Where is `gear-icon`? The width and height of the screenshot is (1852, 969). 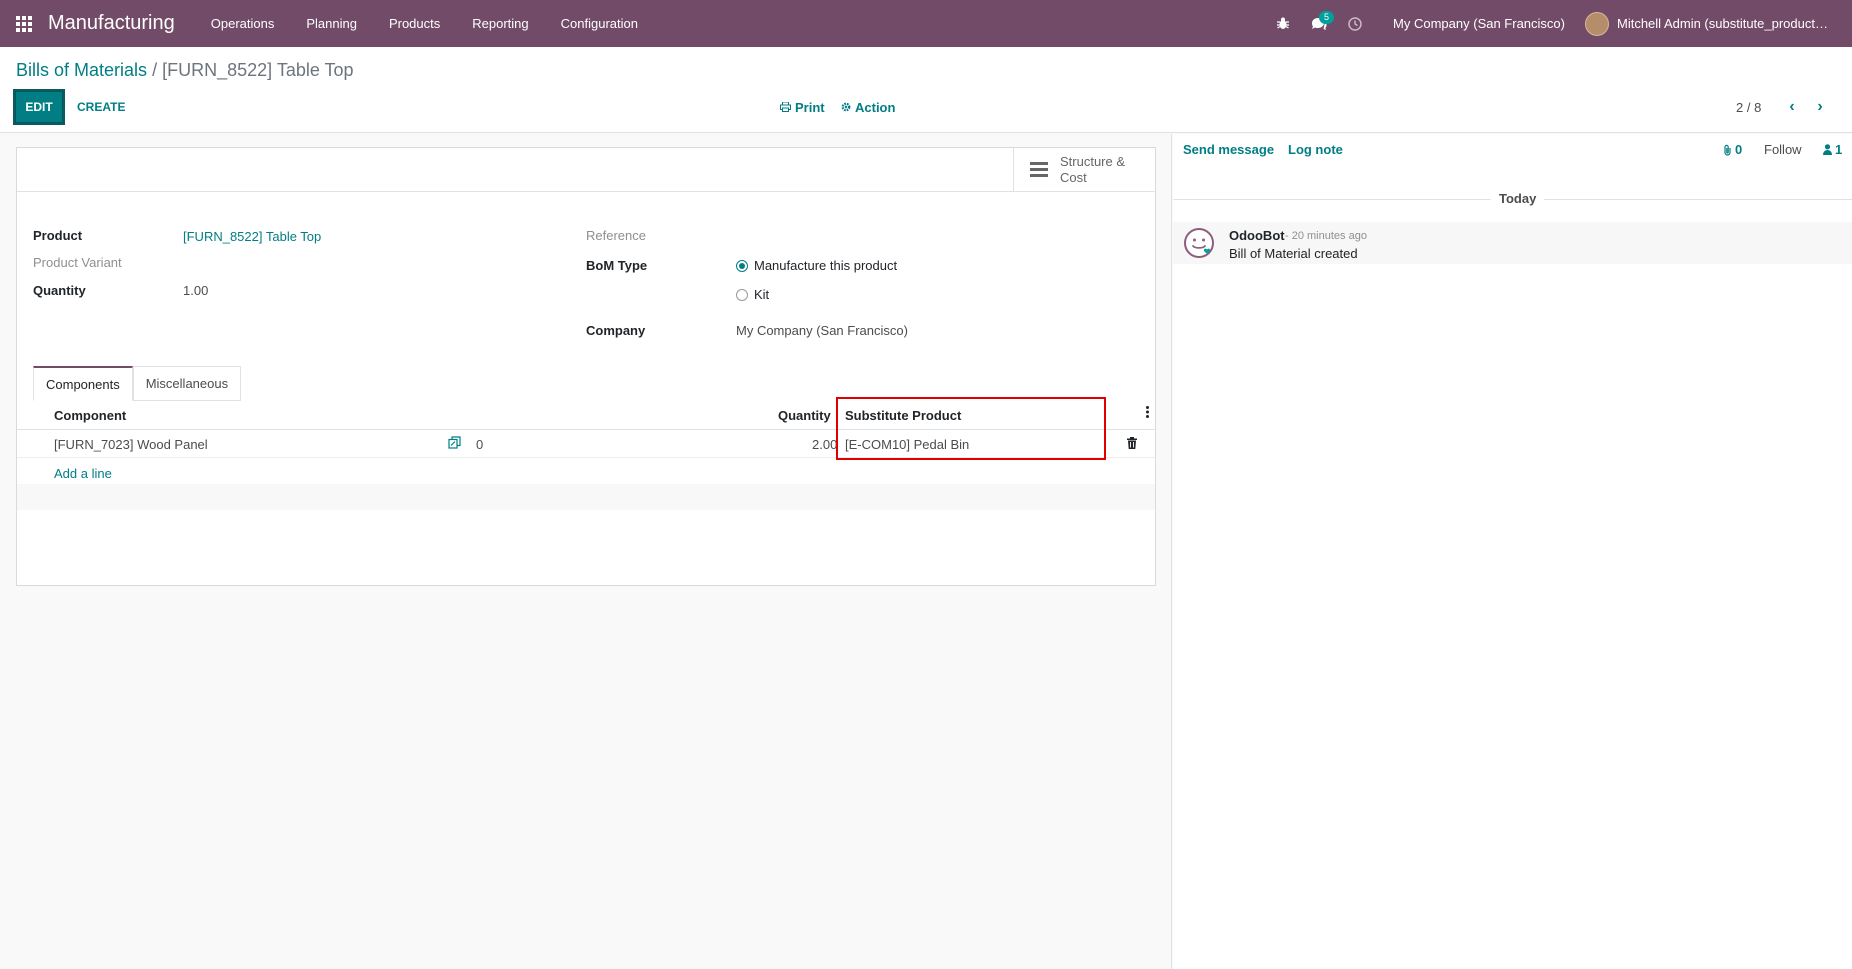
gear-icon is located at coordinates (846, 107).